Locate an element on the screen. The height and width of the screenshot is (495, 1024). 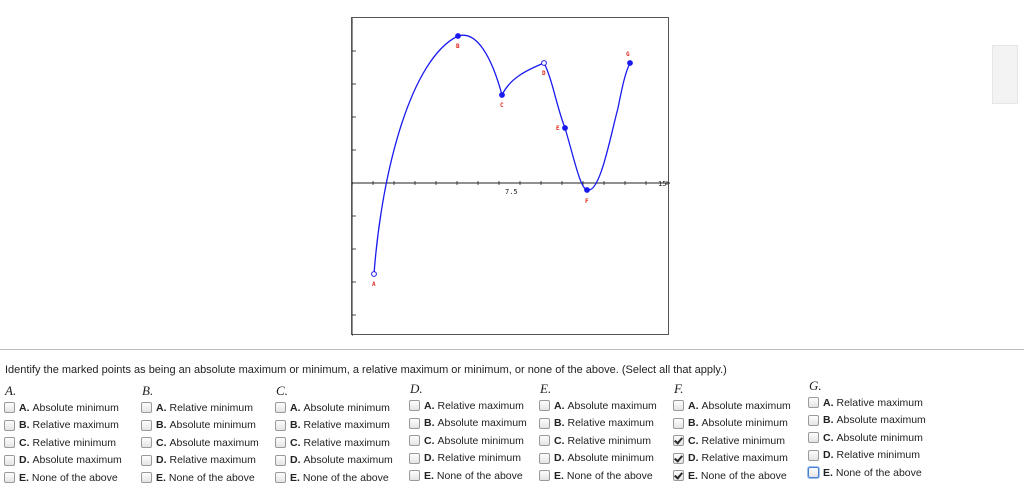
option-letter: D. is located at coordinates (429, 458).